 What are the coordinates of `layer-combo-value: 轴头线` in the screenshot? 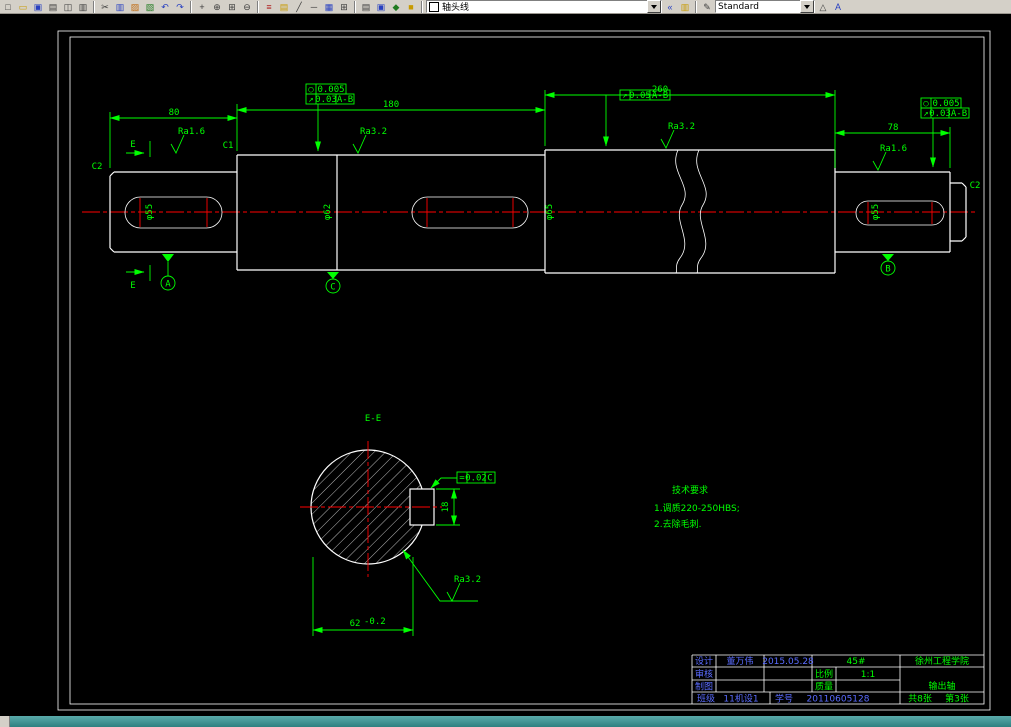 It's located at (456, 8).